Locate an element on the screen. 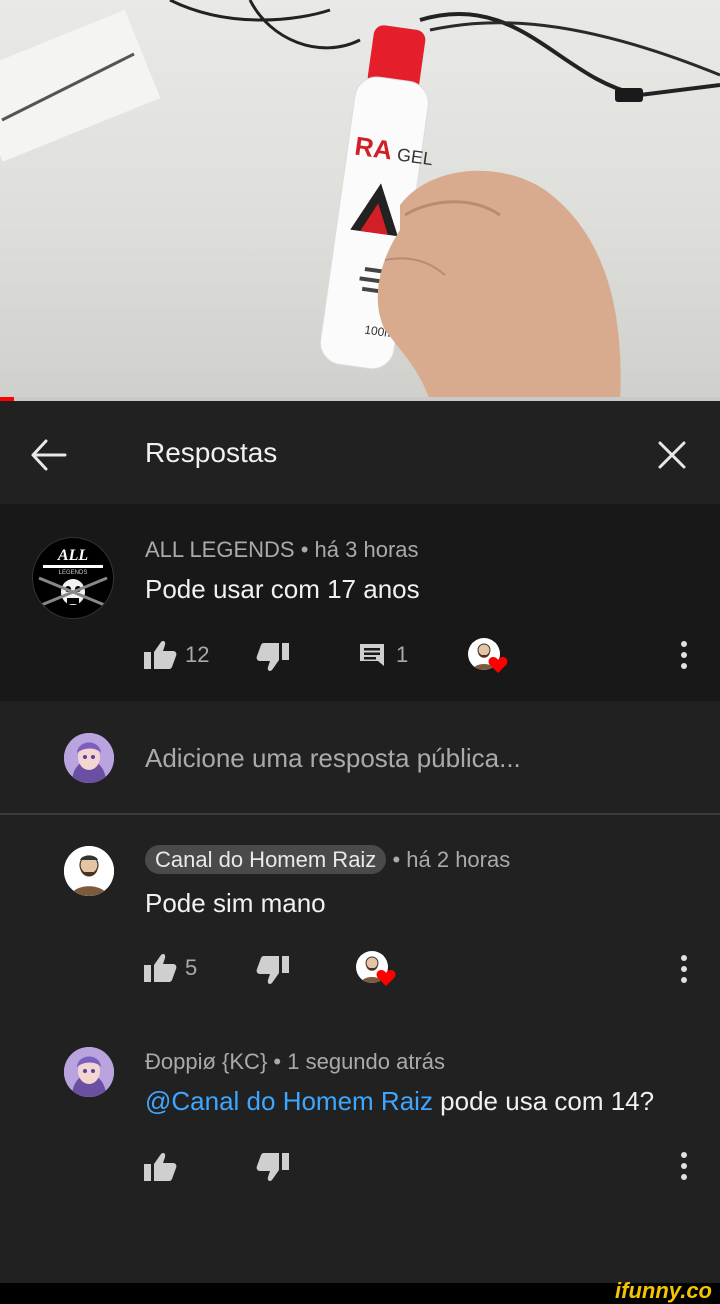  comment-text: @Canal do Homem Raiz pode usa com 14? is located at coordinates (399, 1101).